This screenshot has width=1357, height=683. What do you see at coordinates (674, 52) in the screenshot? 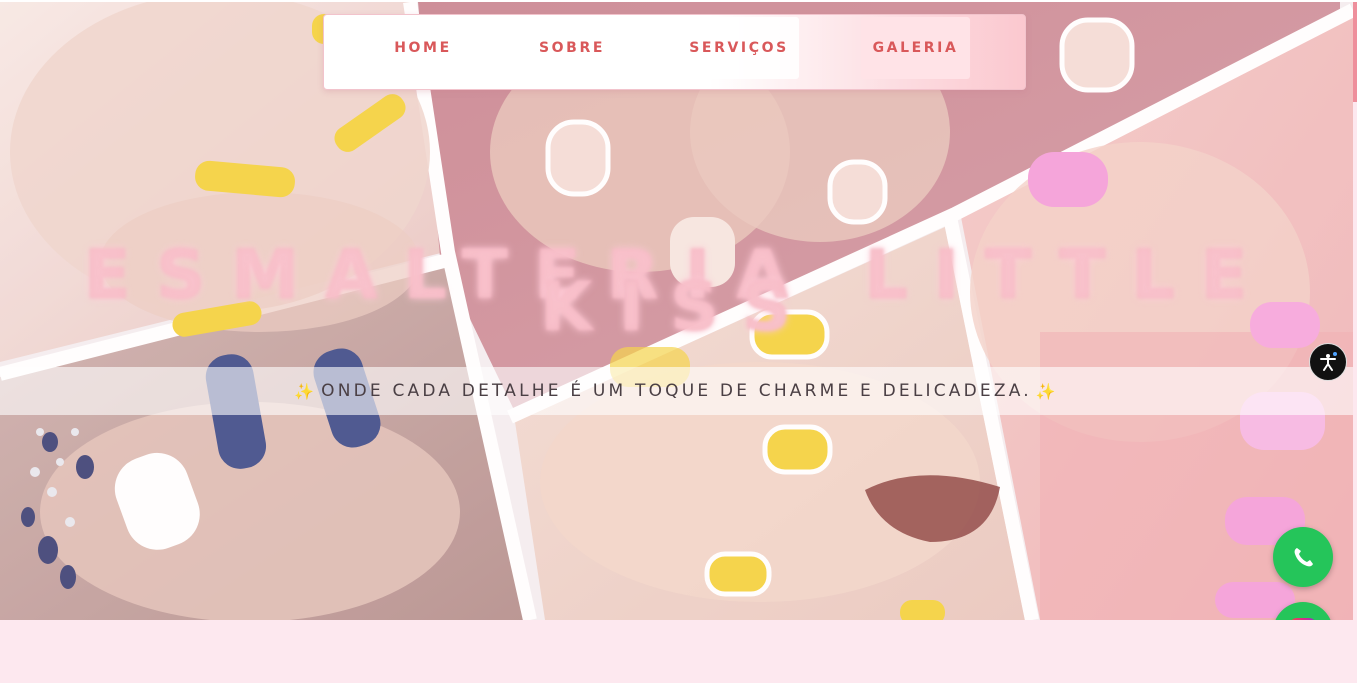
I see `main-navigation: HOME SOBRE SERVIÇOS GALERIA` at bounding box center [674, 52].